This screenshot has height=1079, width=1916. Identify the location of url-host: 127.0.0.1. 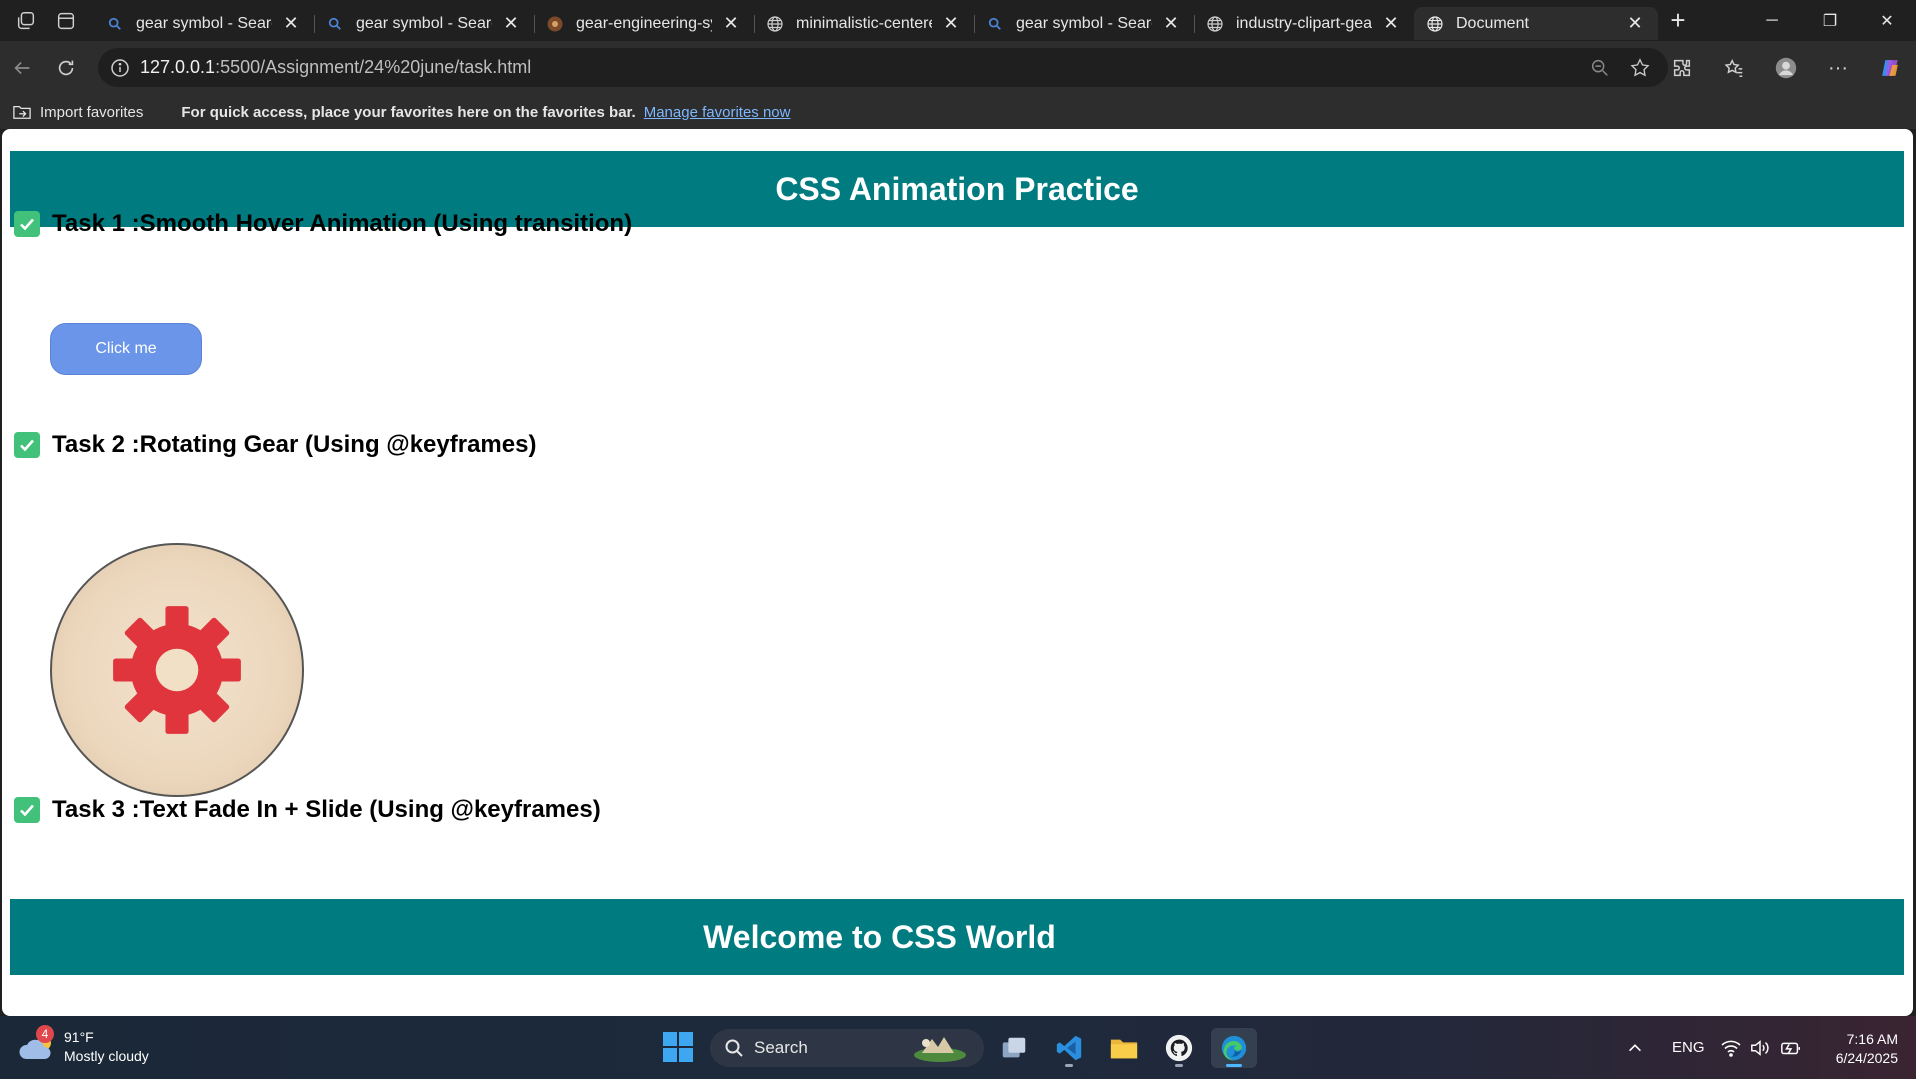
(178, 67).